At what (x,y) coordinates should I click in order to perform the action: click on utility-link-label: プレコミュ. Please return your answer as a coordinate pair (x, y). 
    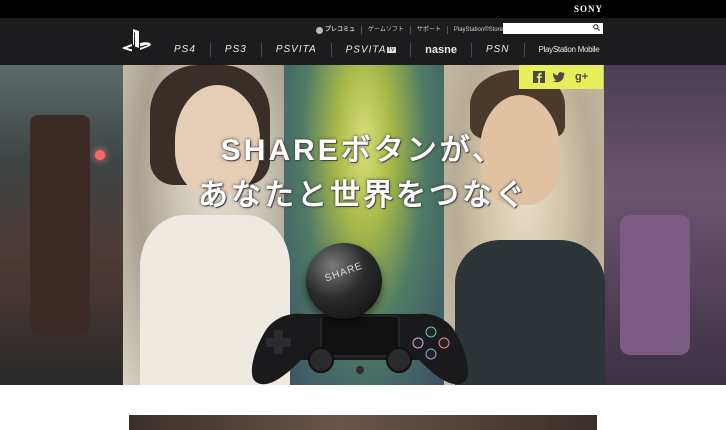
    Looking at the image, I should click on (340, 30).